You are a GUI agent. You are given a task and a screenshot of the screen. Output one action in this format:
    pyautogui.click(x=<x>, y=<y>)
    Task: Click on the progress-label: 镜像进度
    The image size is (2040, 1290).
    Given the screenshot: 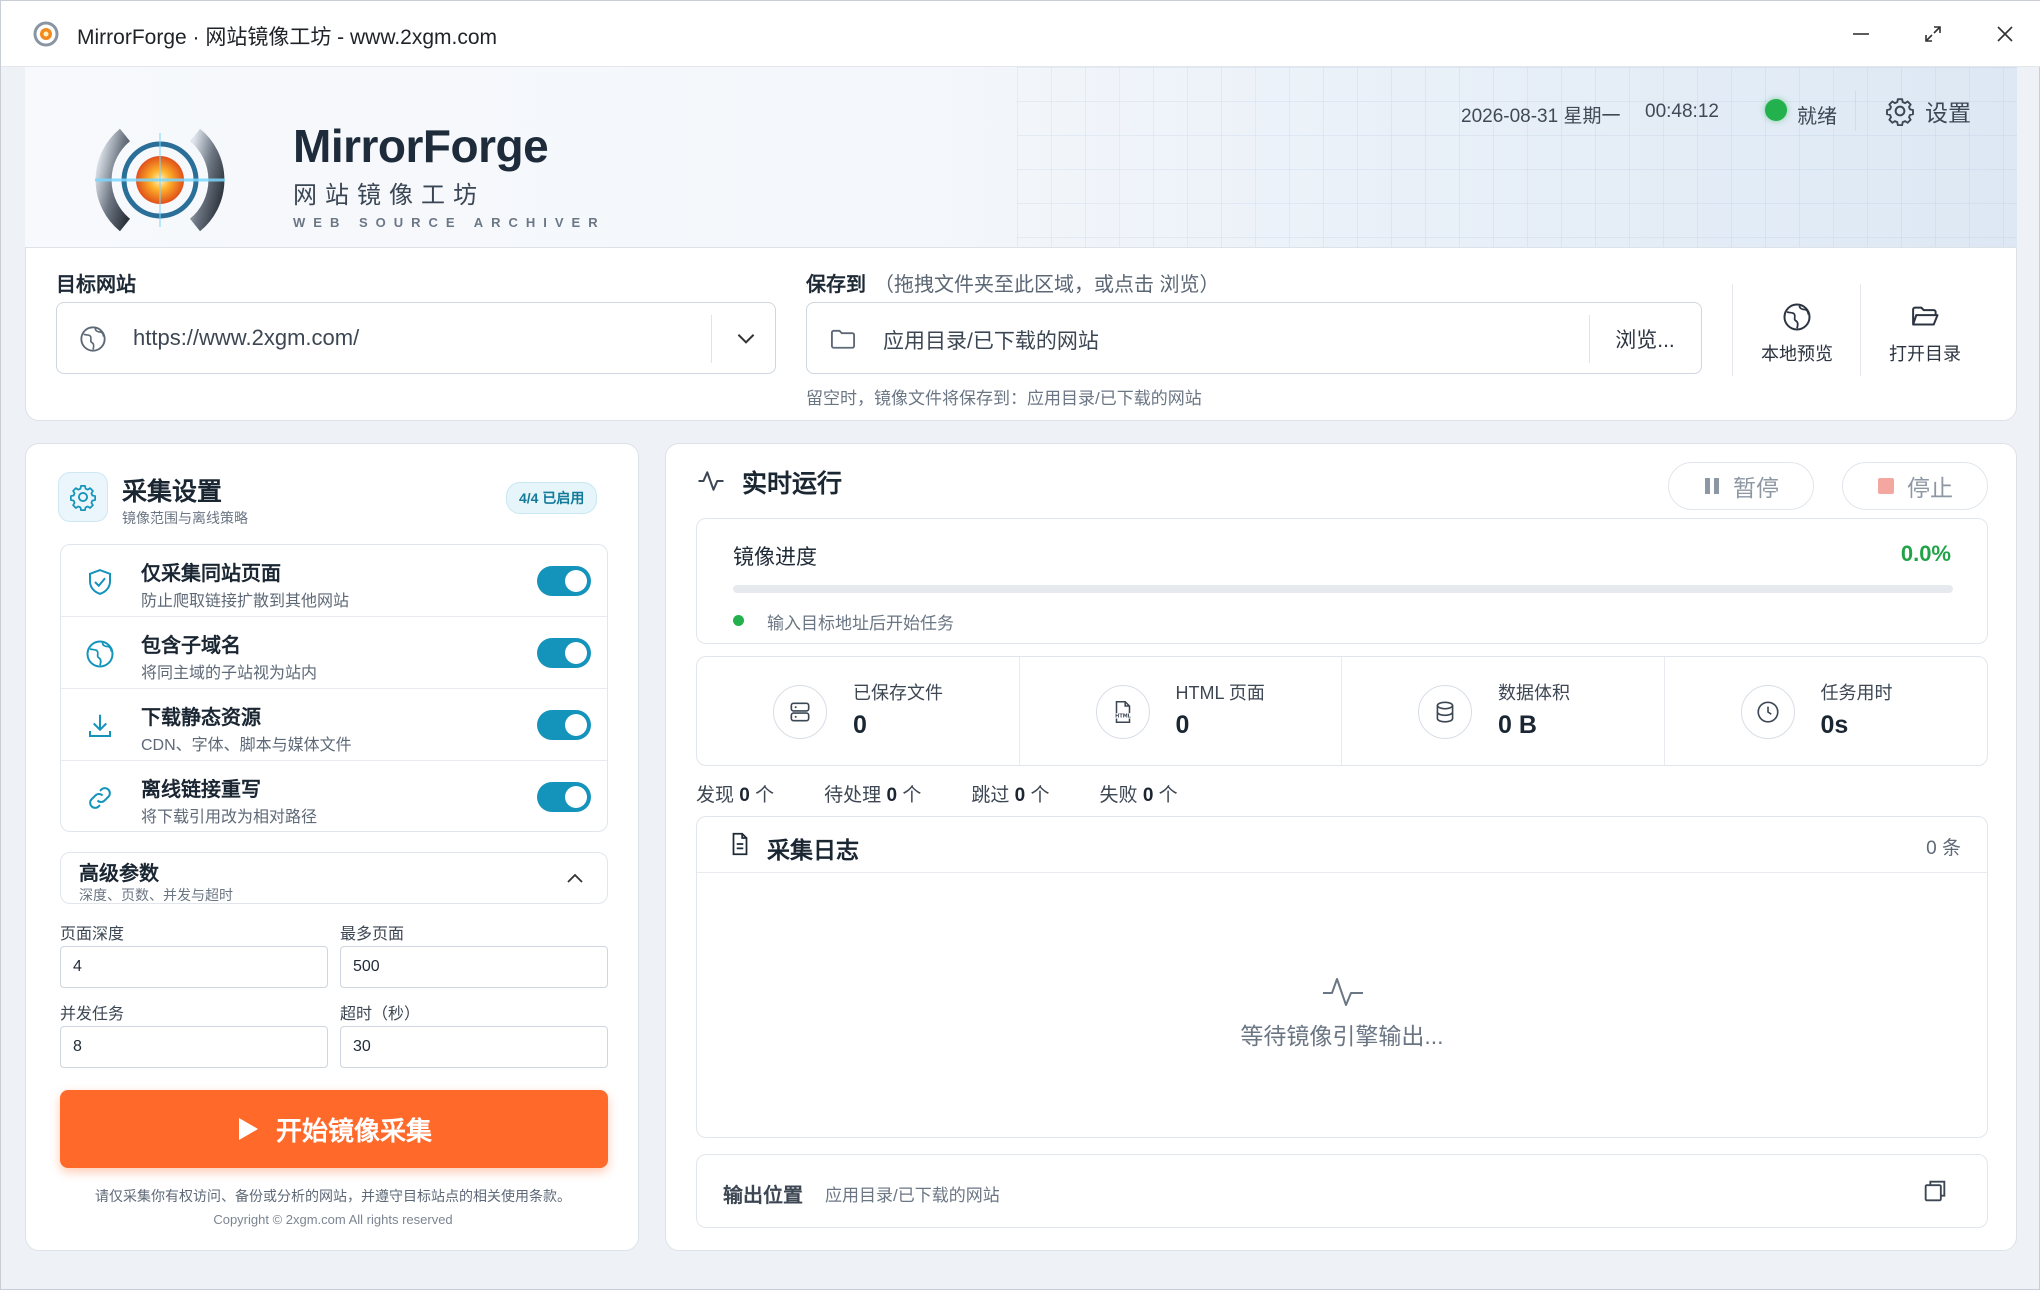 What is the action you would take?
    pyautogui.click(x=775, y=557)
    